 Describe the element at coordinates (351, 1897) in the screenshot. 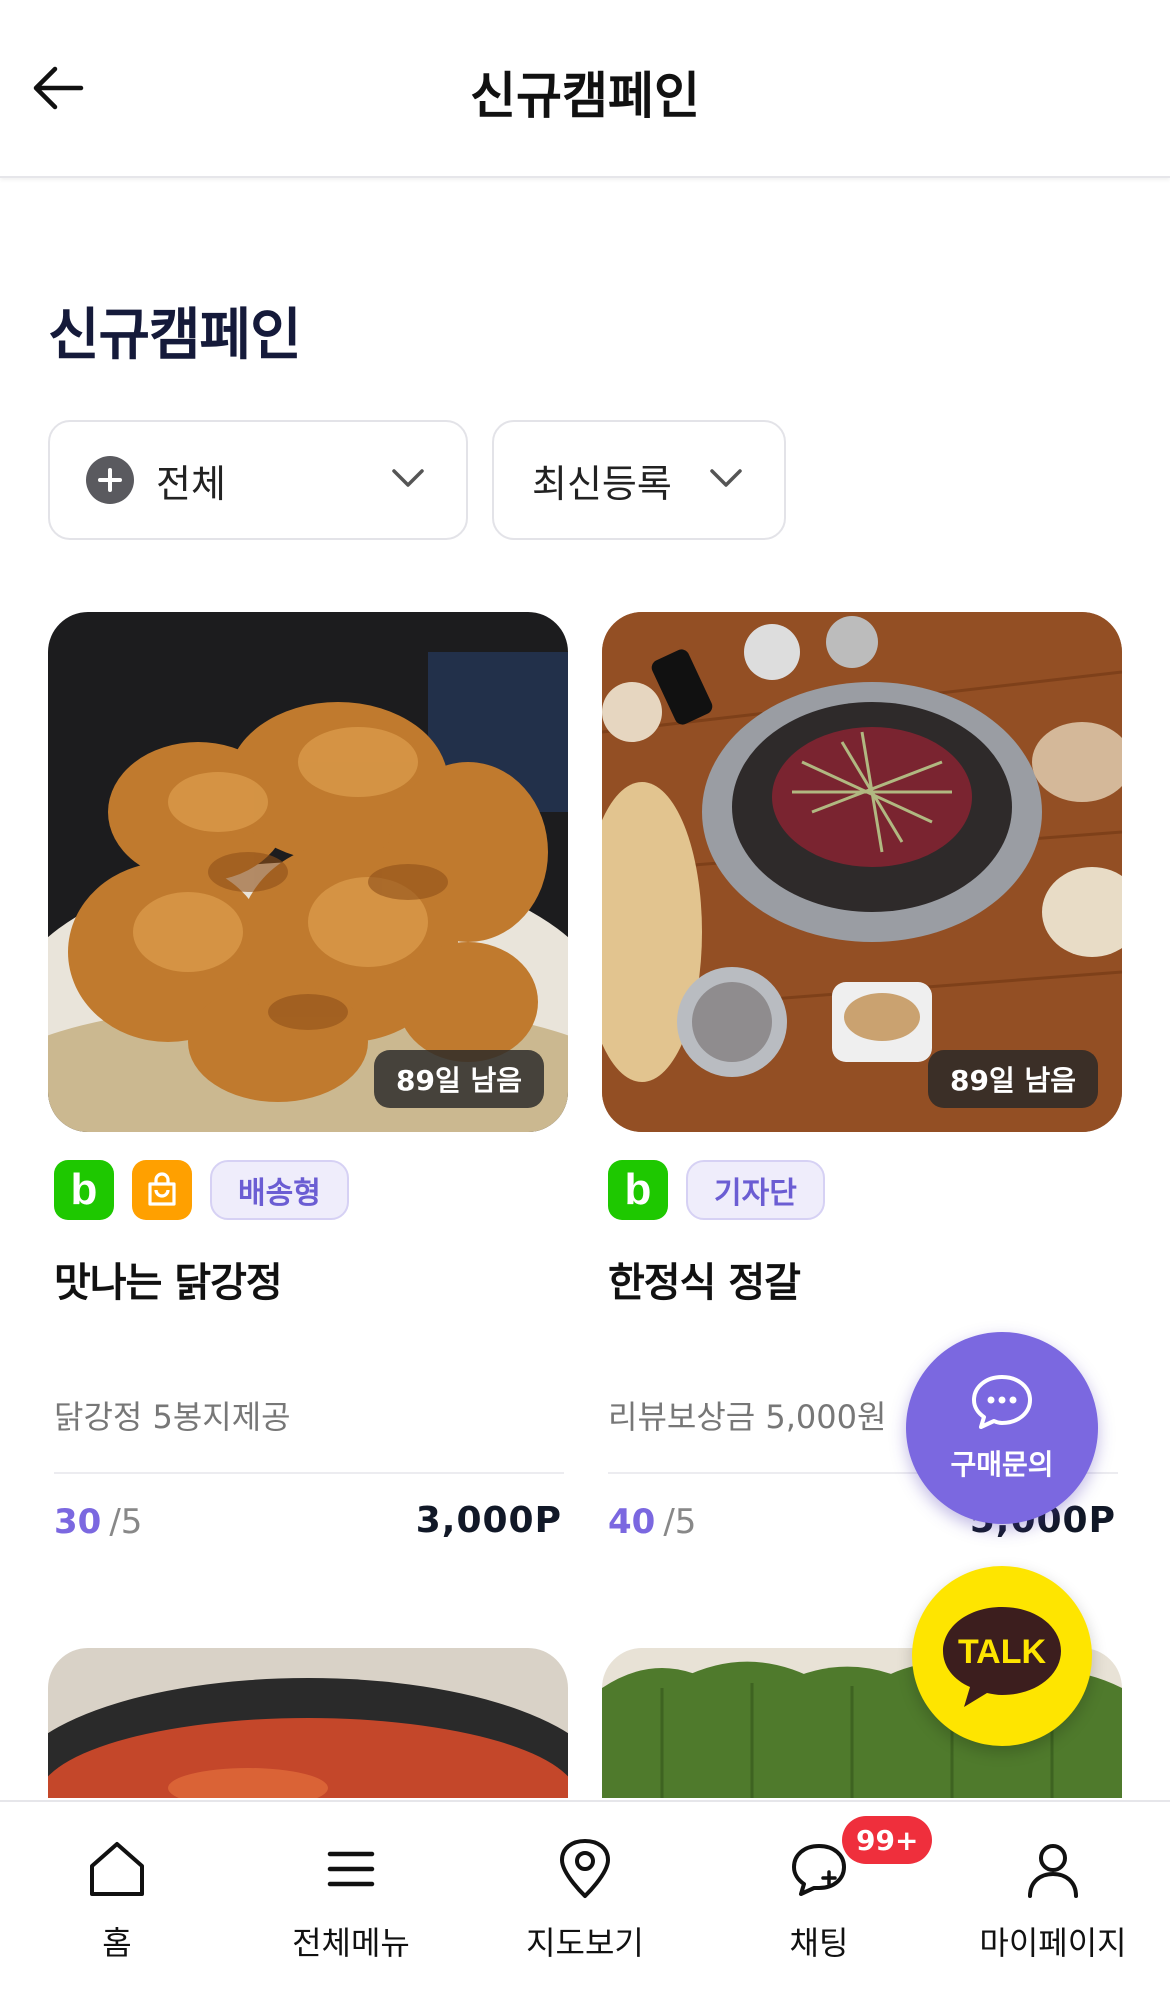

I see `nav-item-all-menu: 전체메뉴` at that location.